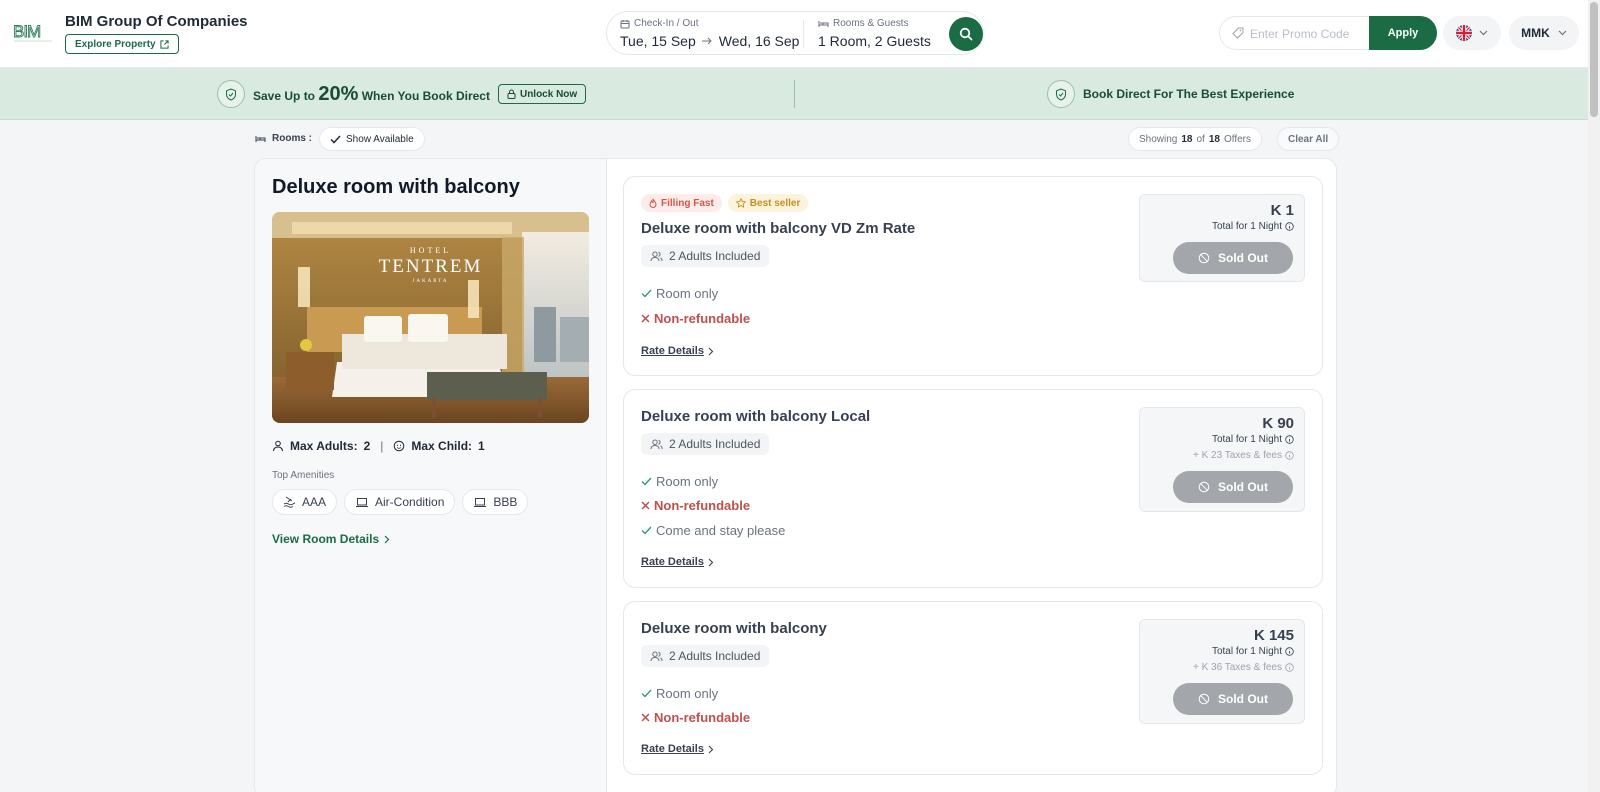 The width and height of the screenshot is (1600, 792). I want to click on users-icon, so click(656, 256).